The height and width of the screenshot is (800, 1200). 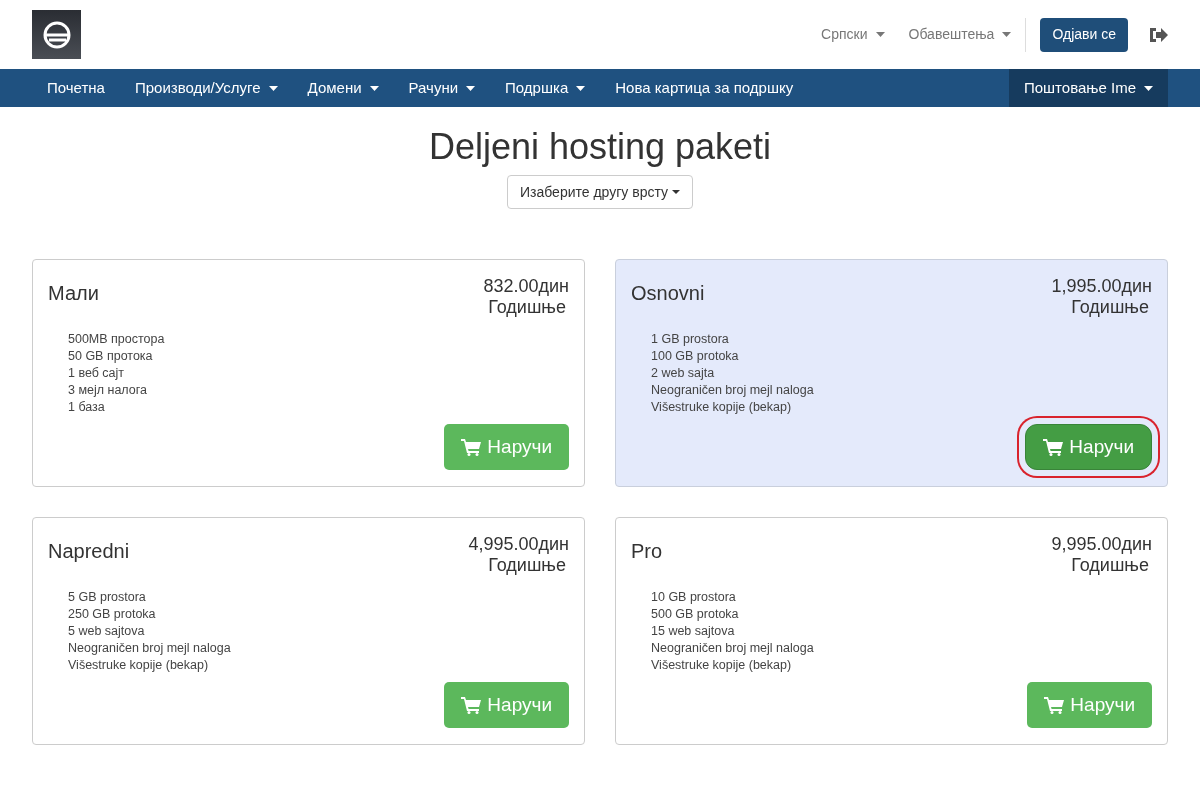 What do you see at coordinates (599, 192) in the screenshot?
I see `category-dropdown: Изаберите другу врсту` at bounding box center [599, 192].